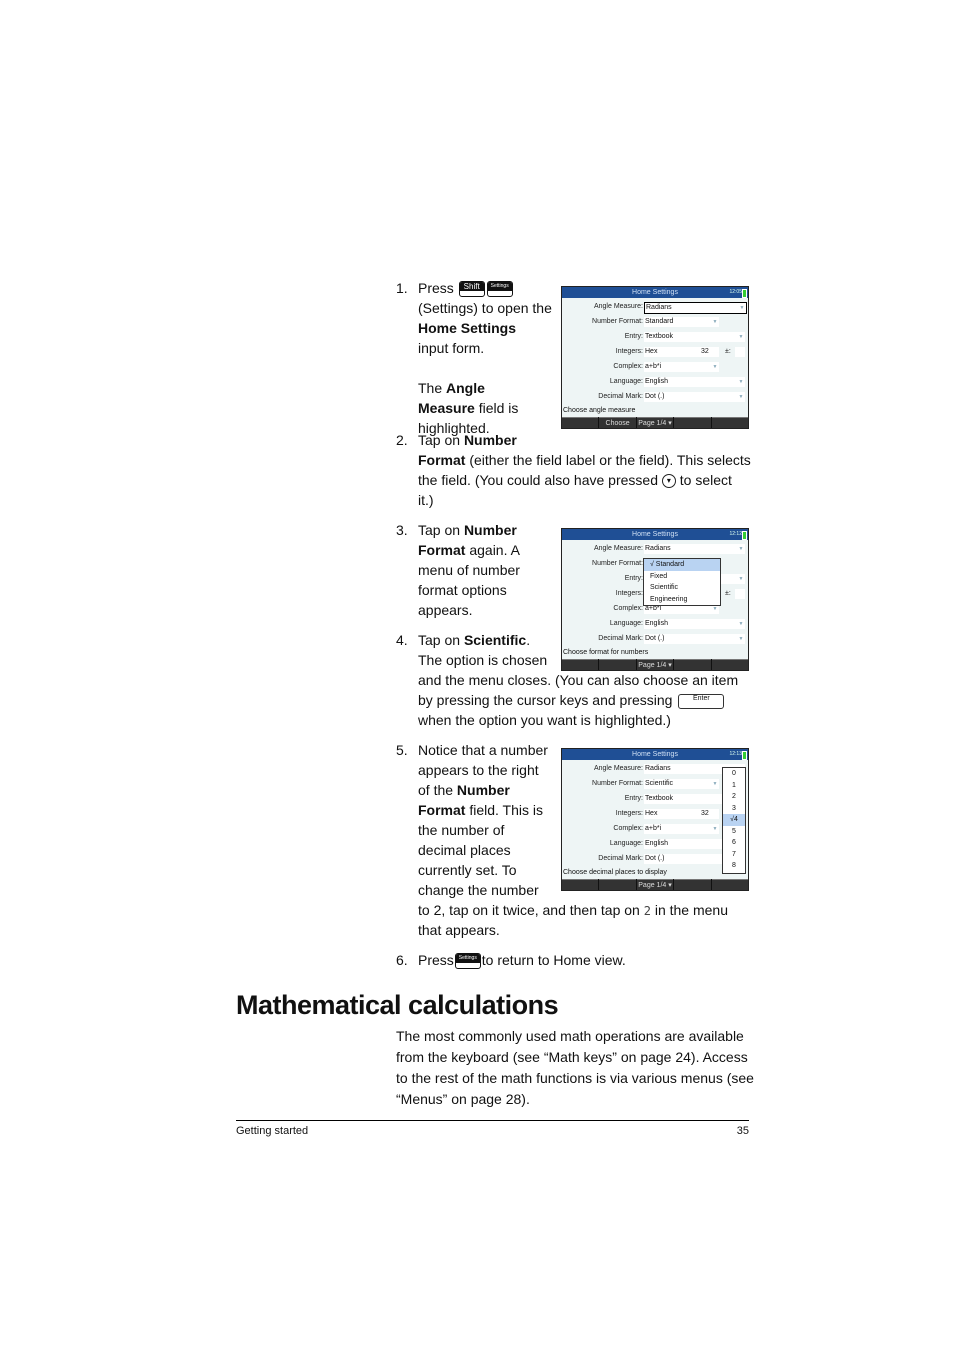 The height and width of the screenshot is (1350, 954). What do you see at coordinates (459, 930) in the screenshot?
I see `text: that appears.` at bounding box center [459, 930].